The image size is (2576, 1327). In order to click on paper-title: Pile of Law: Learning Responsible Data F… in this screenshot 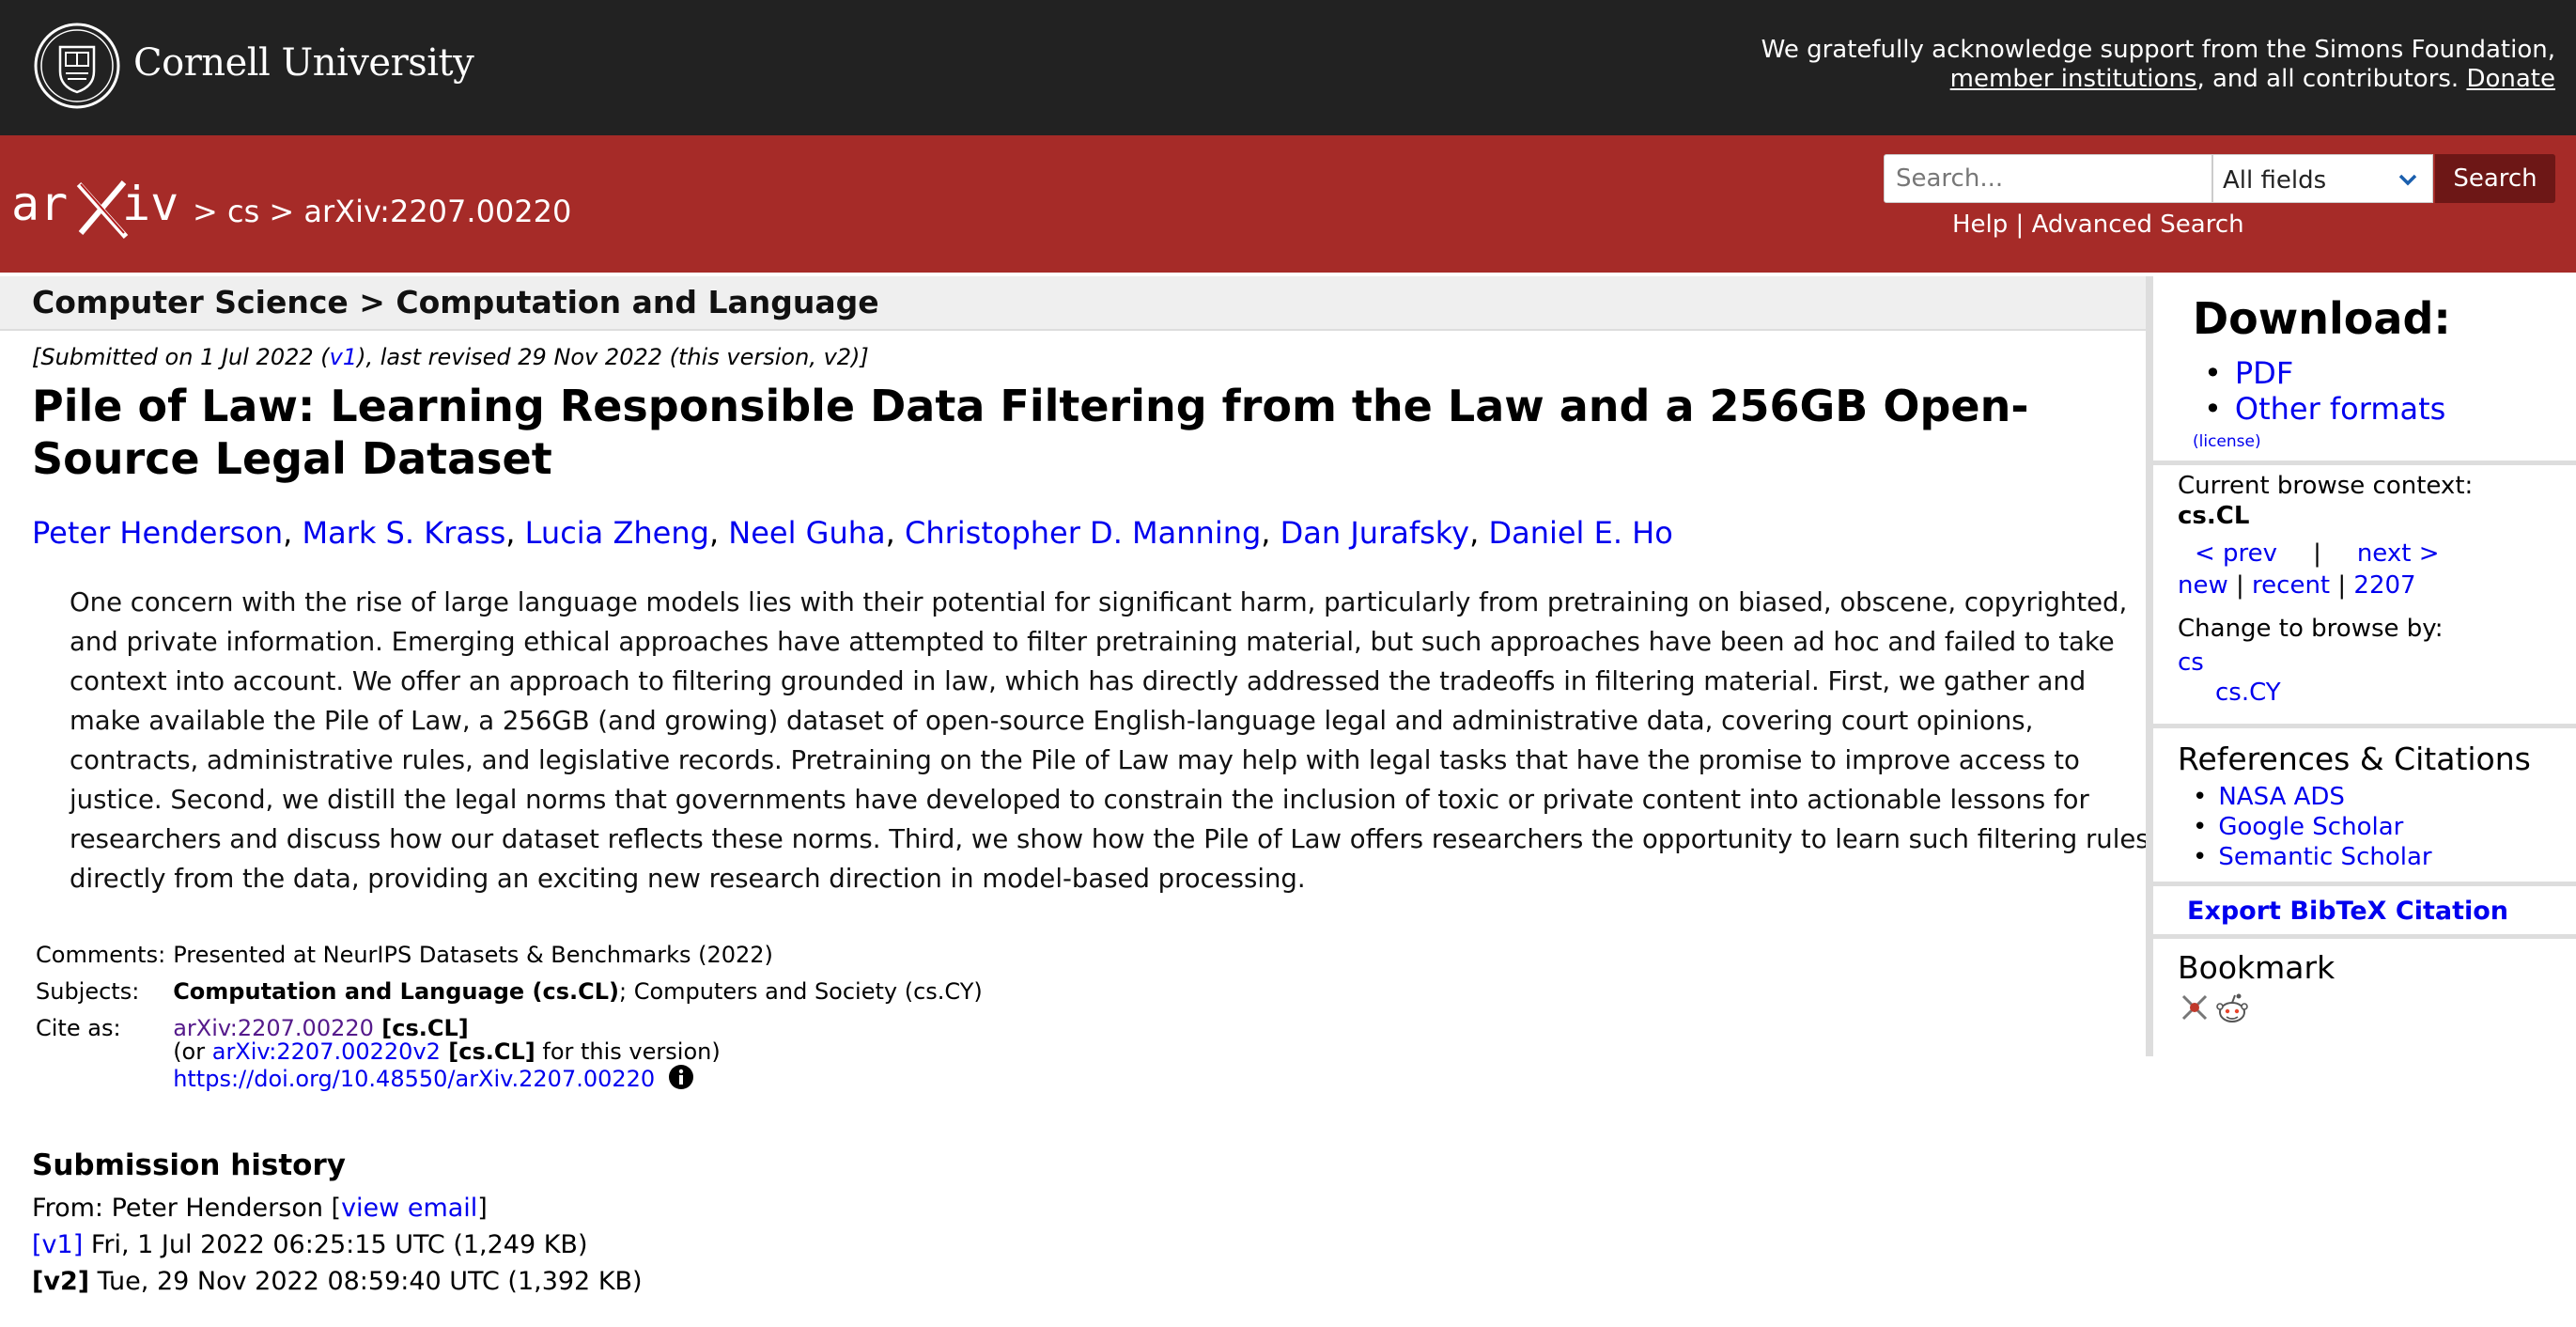, I will do `click(1030, 432)`.